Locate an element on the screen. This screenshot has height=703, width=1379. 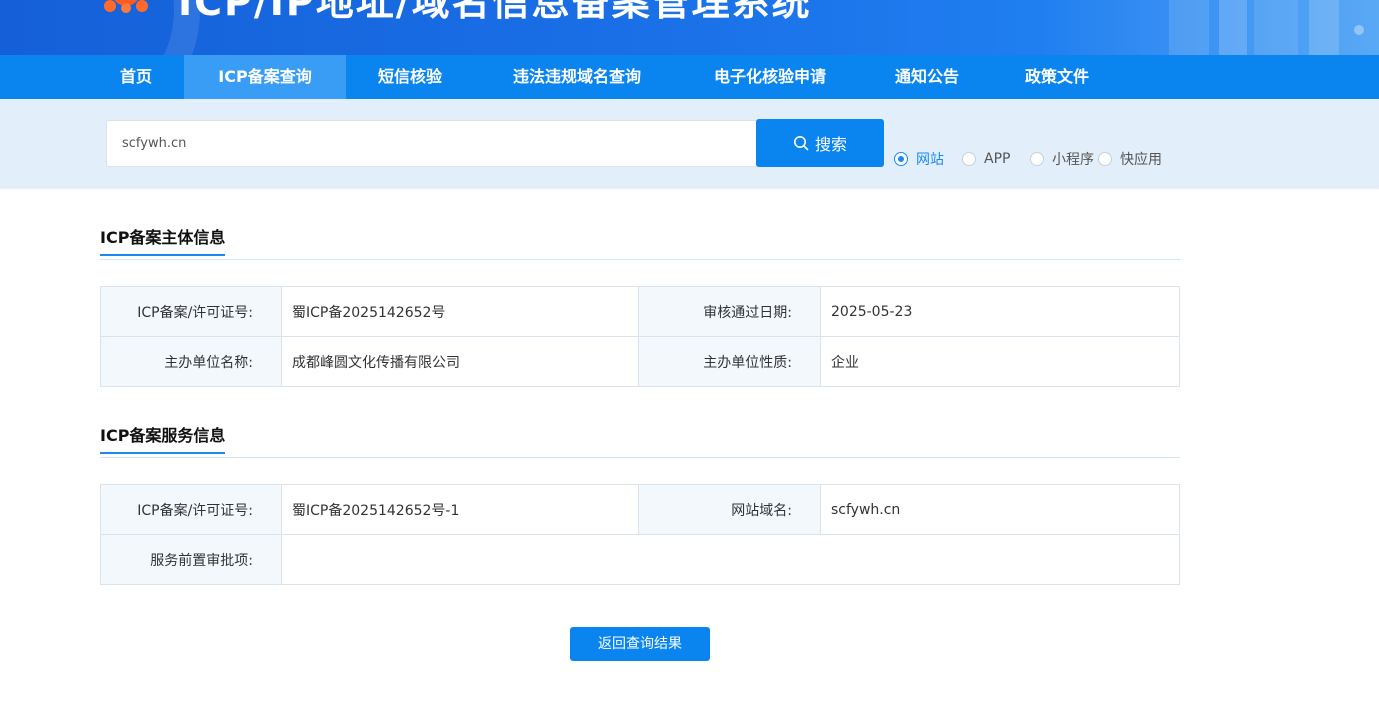
search-icon is located at coordinates (801, 143).